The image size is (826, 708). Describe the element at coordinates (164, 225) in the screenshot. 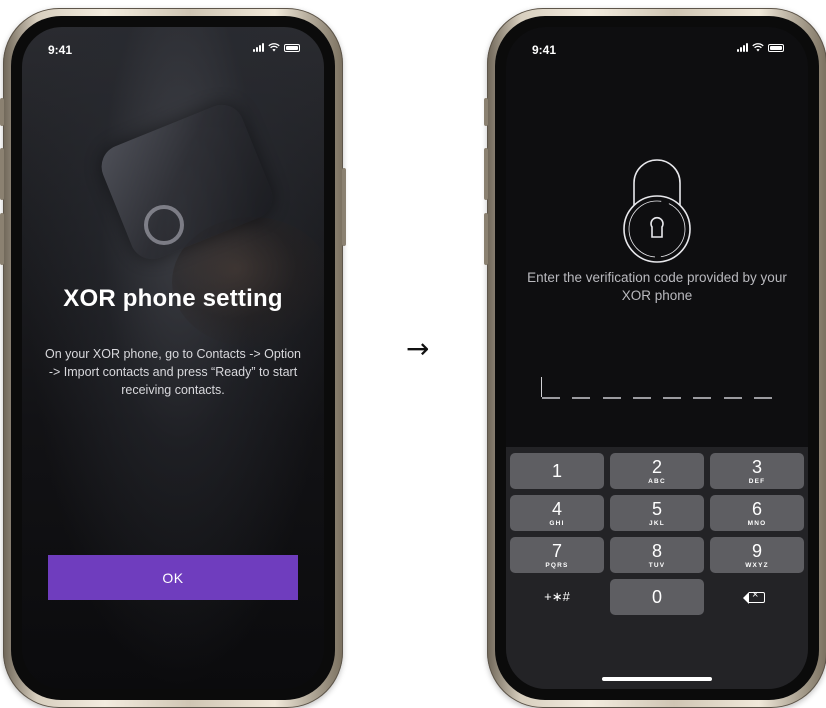

I see `xor-logo-icon` at that location.